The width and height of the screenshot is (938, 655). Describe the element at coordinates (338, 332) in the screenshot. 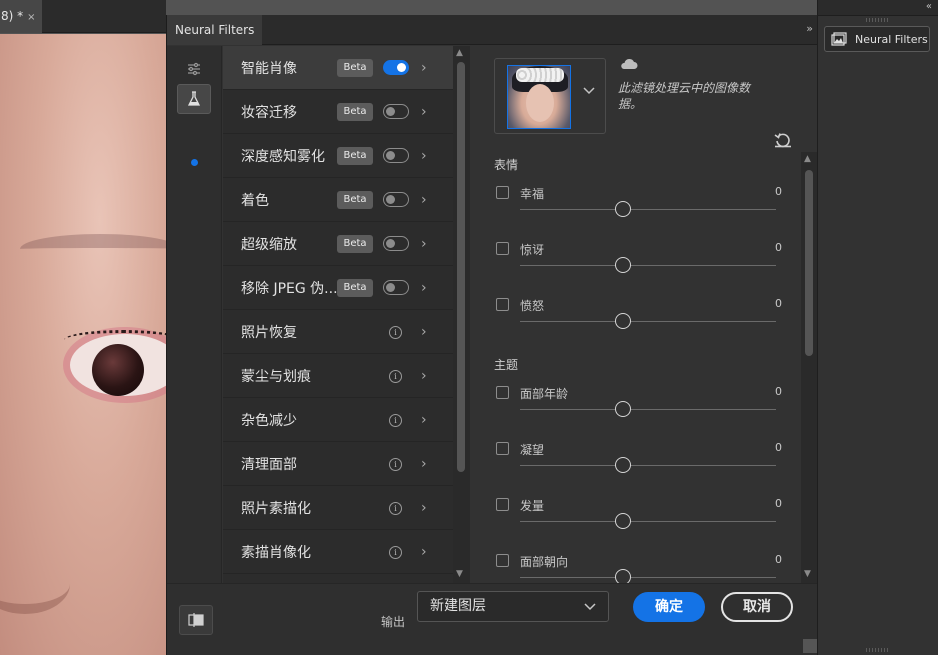

I see `filter-item: 照片恢复 i ›` at that location.